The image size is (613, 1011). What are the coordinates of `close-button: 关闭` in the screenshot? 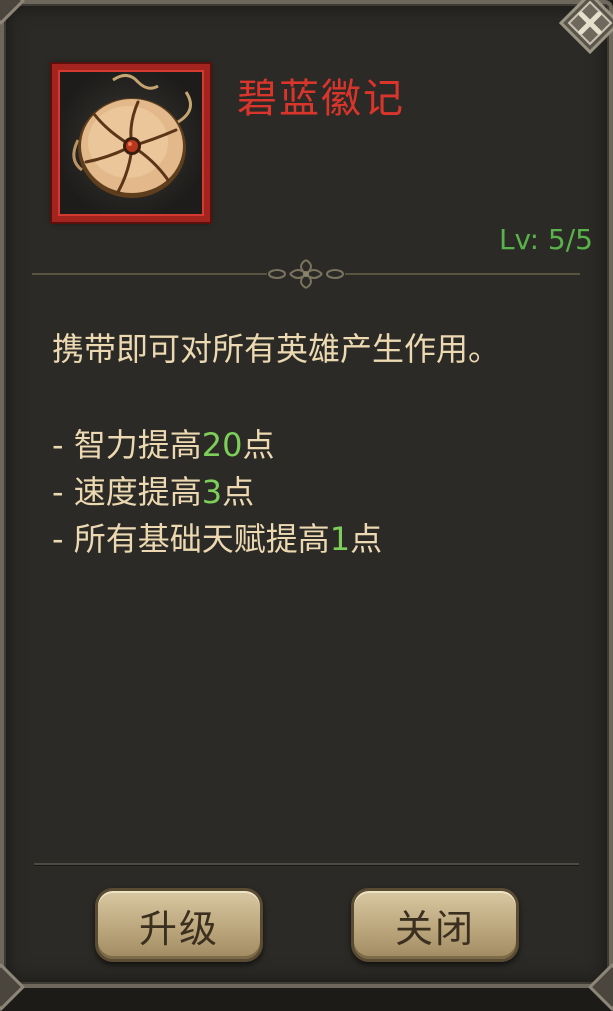 It's located at (435, 925).